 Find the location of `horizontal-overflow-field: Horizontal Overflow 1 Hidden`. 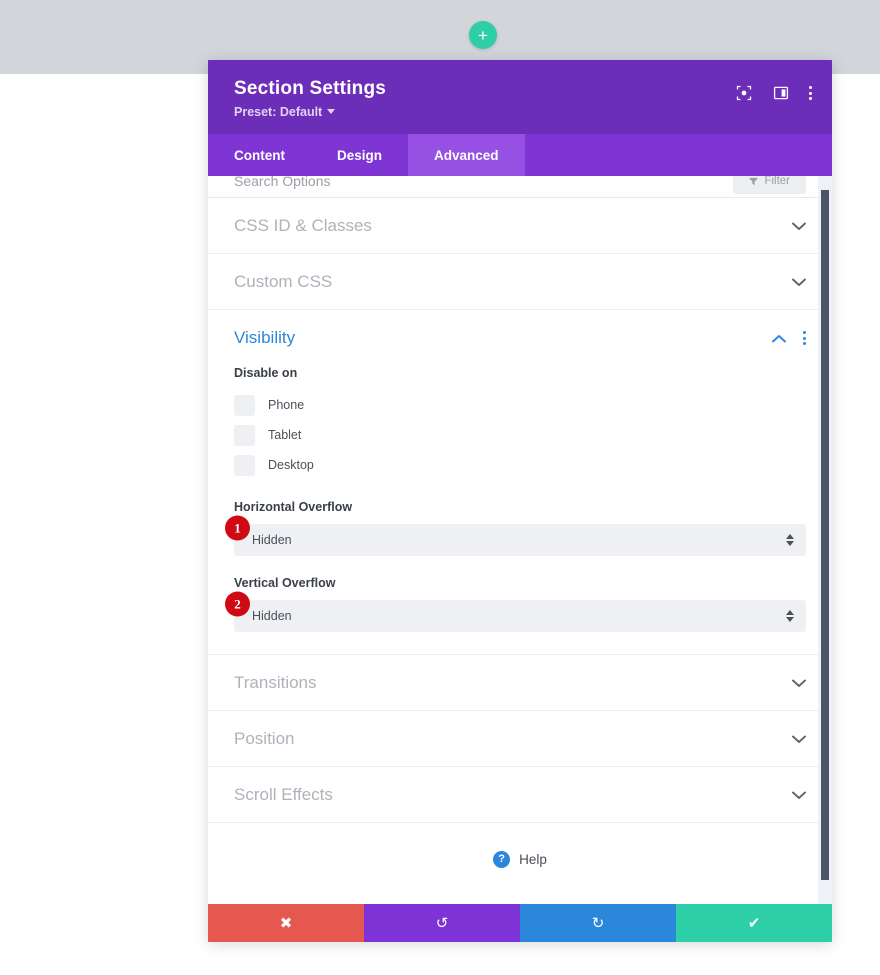

horizontal-overflow-field: Horizontal Overflow 1 Hidden is located at coordinates (515, 528).